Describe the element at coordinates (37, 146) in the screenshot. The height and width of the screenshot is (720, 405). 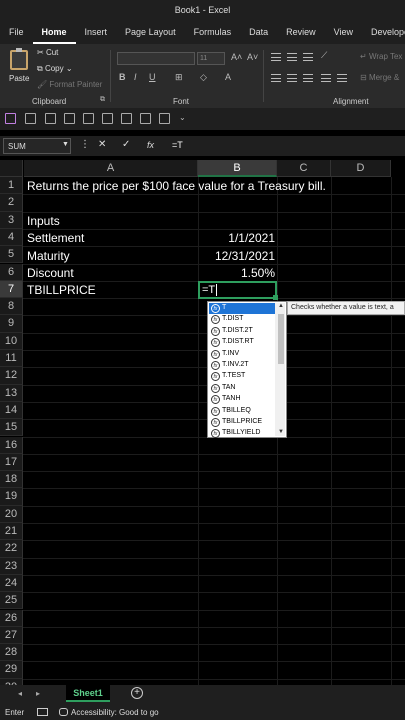
I see `name-box: SUM` at that location.